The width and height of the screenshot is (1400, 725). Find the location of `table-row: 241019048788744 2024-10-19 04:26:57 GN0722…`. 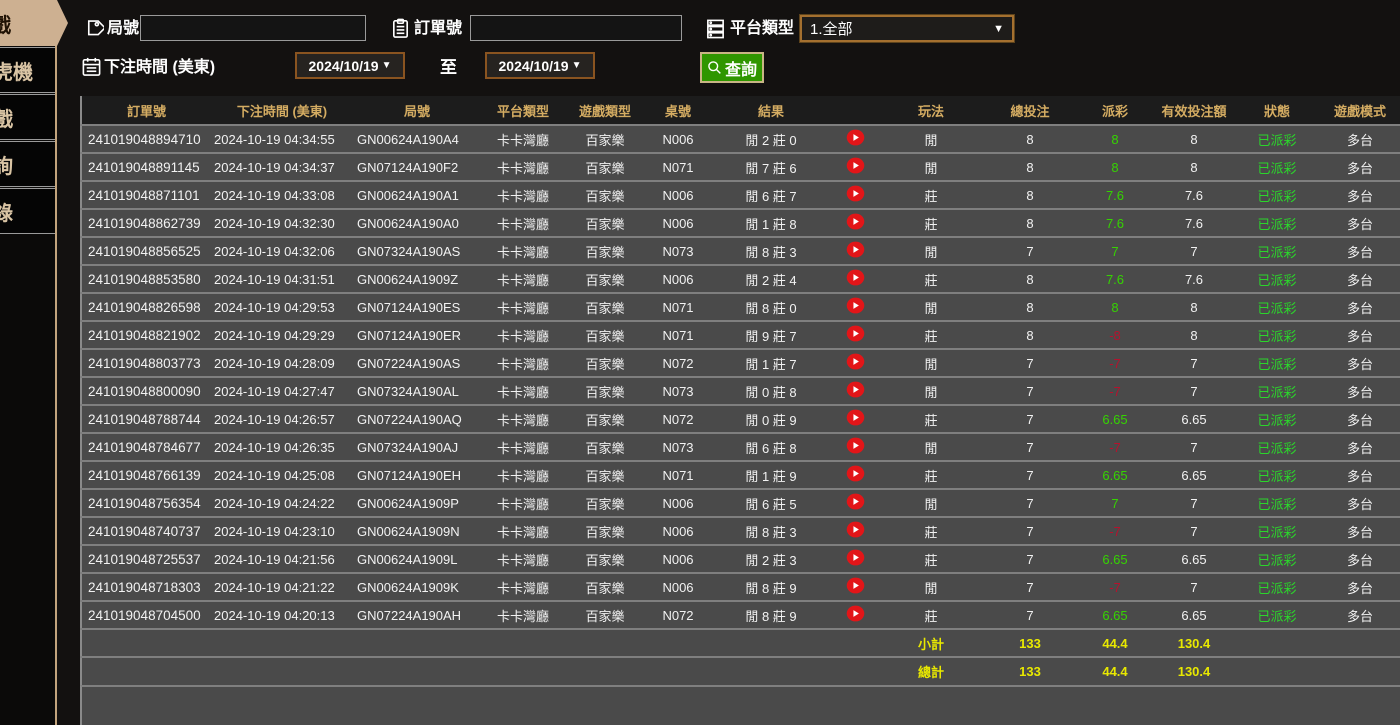

table-row: 241019048788744 2024-10-19 04:26:57 GN0722… is located at coordinates (740, 418).